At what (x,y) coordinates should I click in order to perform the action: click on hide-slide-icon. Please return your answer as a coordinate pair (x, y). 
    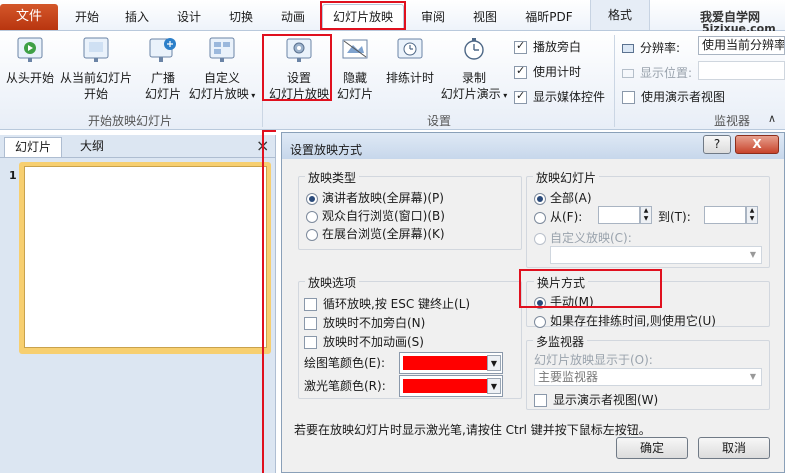
    Looking at the image, I should click on (355, 49).